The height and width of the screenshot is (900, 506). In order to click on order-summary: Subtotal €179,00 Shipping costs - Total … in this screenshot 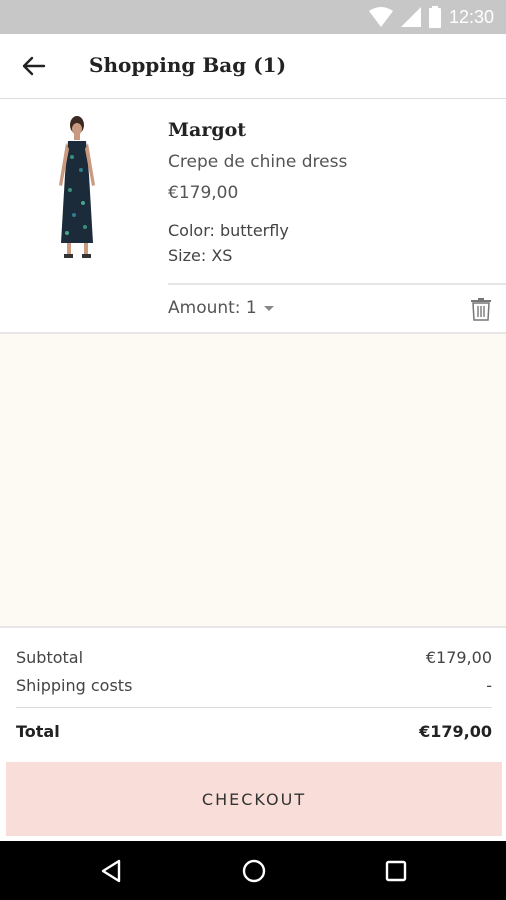, I will do `click(253, 694)`.